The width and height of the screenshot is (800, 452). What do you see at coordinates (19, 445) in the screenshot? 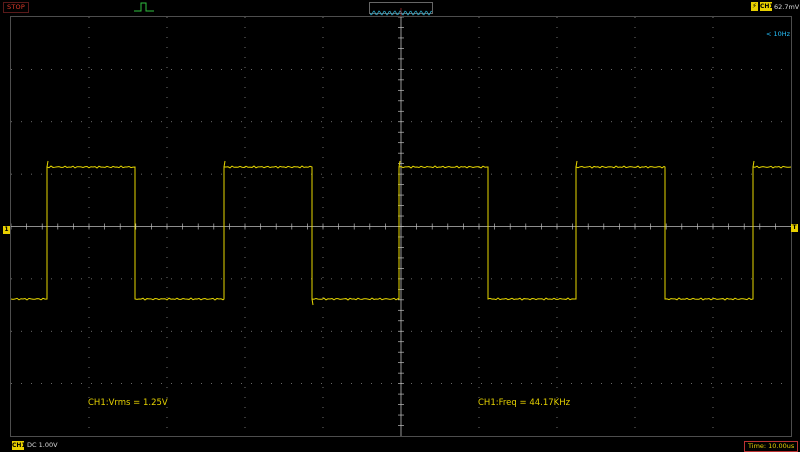
I see `channel-tag: CH1` at bounding box center [19, 445].